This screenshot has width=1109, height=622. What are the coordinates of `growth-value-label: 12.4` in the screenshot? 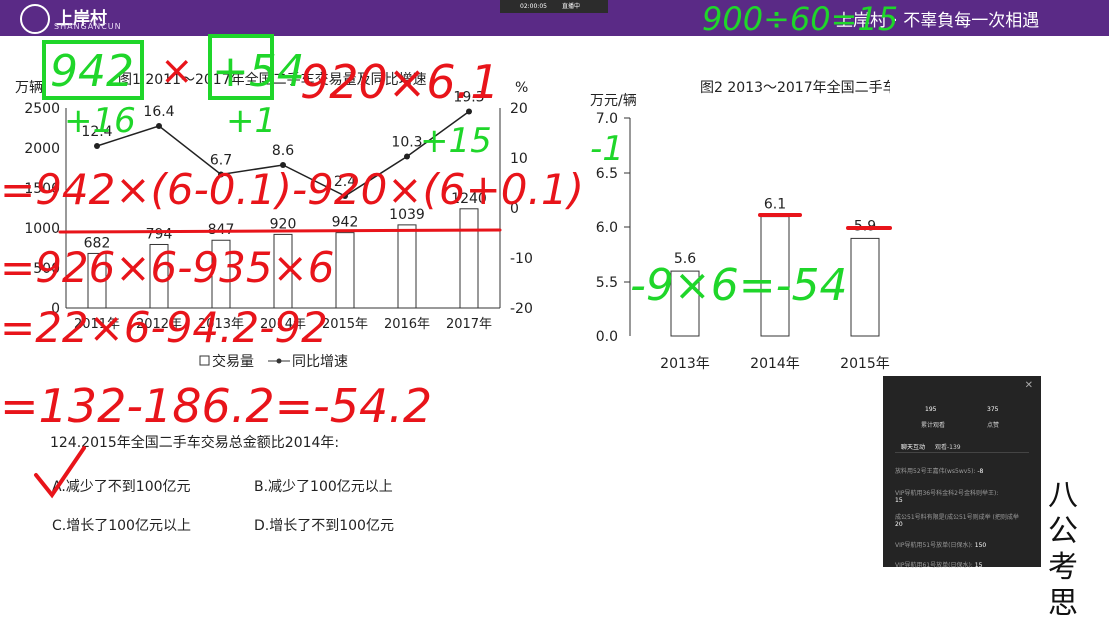 It's located at (96, 132).